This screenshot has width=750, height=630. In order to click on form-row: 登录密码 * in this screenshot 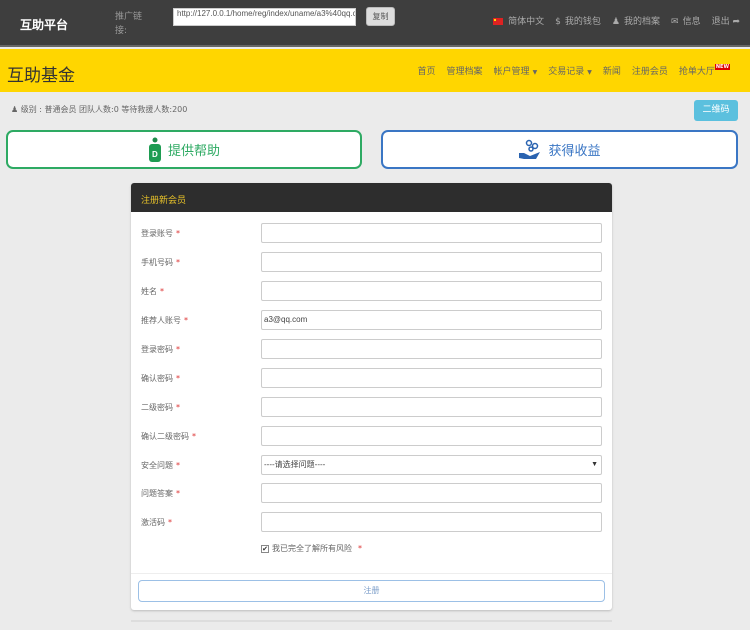, I will do `click(371, 349)`.